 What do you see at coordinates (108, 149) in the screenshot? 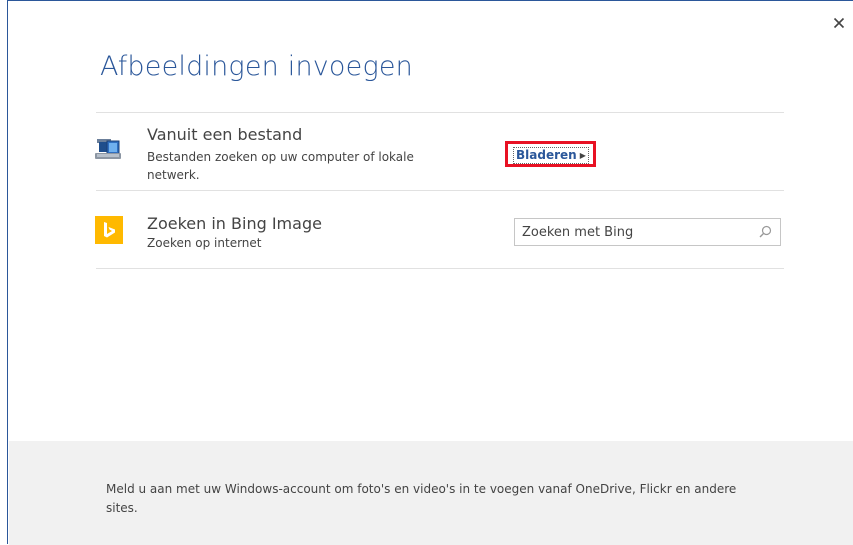
I see `computer-icon` at bounding box center [108, 149].